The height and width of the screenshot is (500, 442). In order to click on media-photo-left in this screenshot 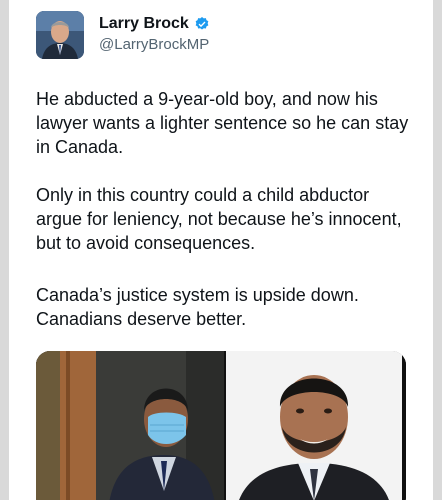, I will do `click(130, 425)`.